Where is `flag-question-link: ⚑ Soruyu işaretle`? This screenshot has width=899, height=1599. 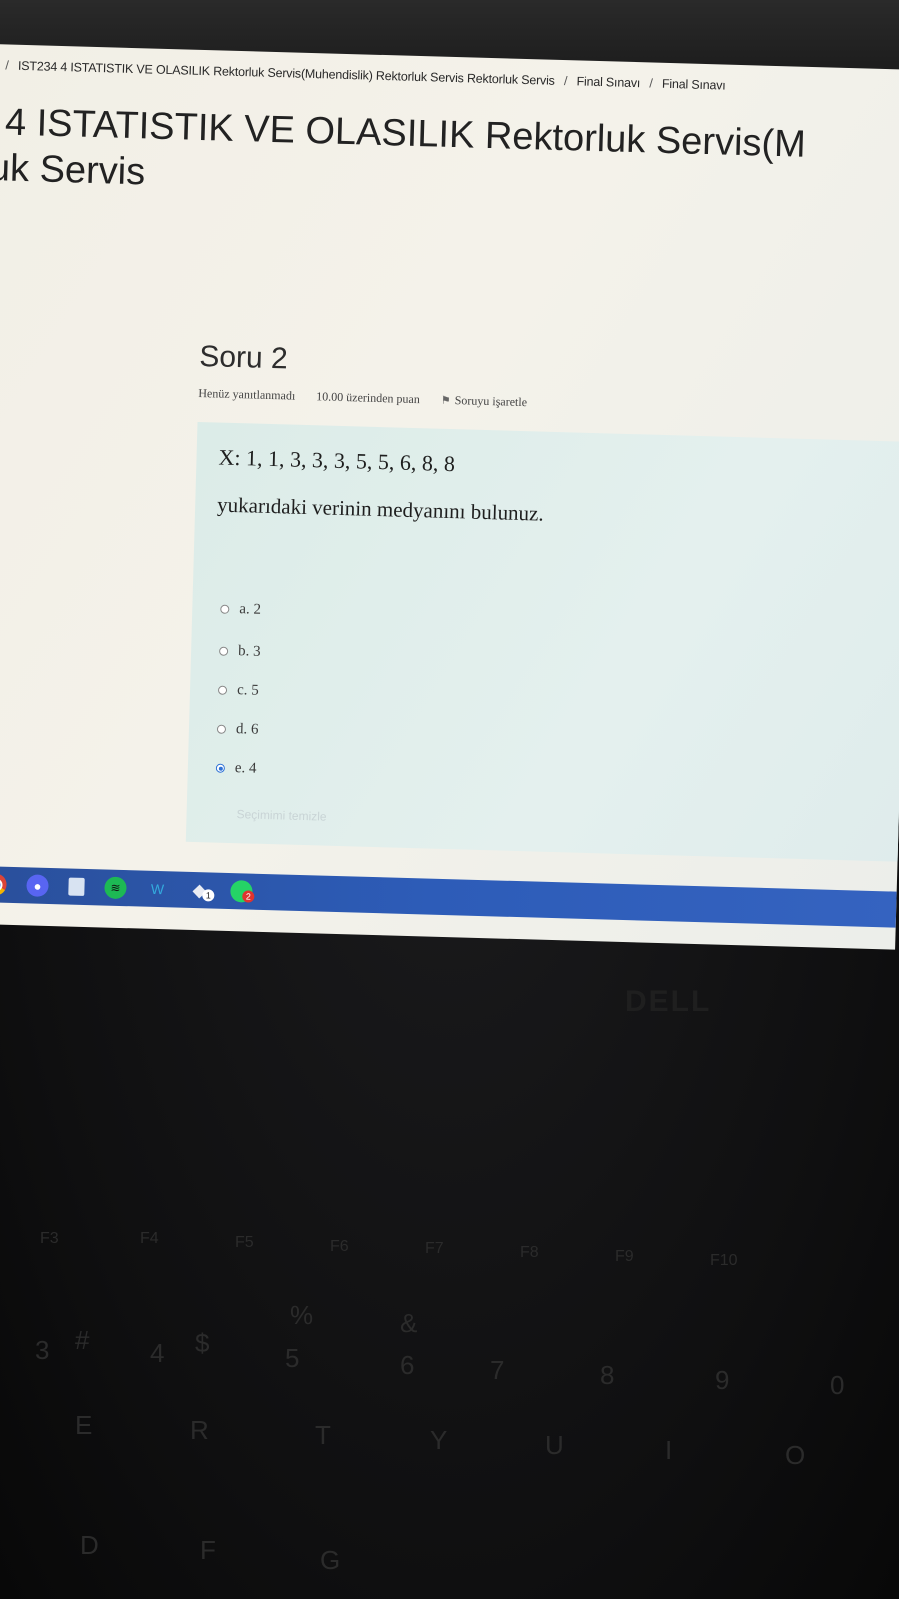 flag-question-link: ⚑ Soruyu işaretle is located at coordinates (493, 401).